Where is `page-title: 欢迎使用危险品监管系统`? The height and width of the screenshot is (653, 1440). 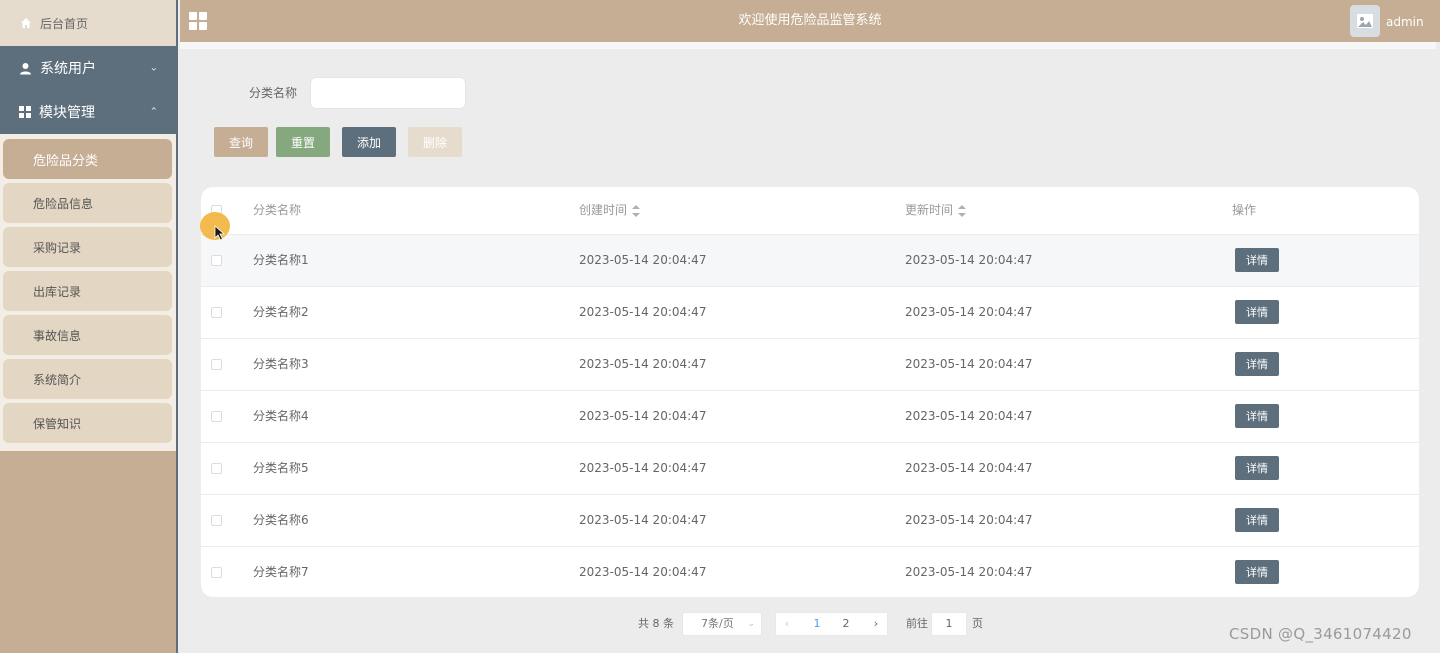 page-title: 欢迎使用危险品监管系统 is located at coordinates (810, 20).